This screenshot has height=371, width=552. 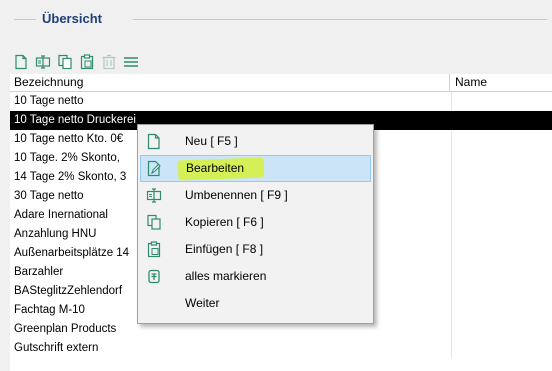 What do you see at coordinates (154, 276) in the screenshot?
I see `select-all-icon` at bounding box center [154, 276].